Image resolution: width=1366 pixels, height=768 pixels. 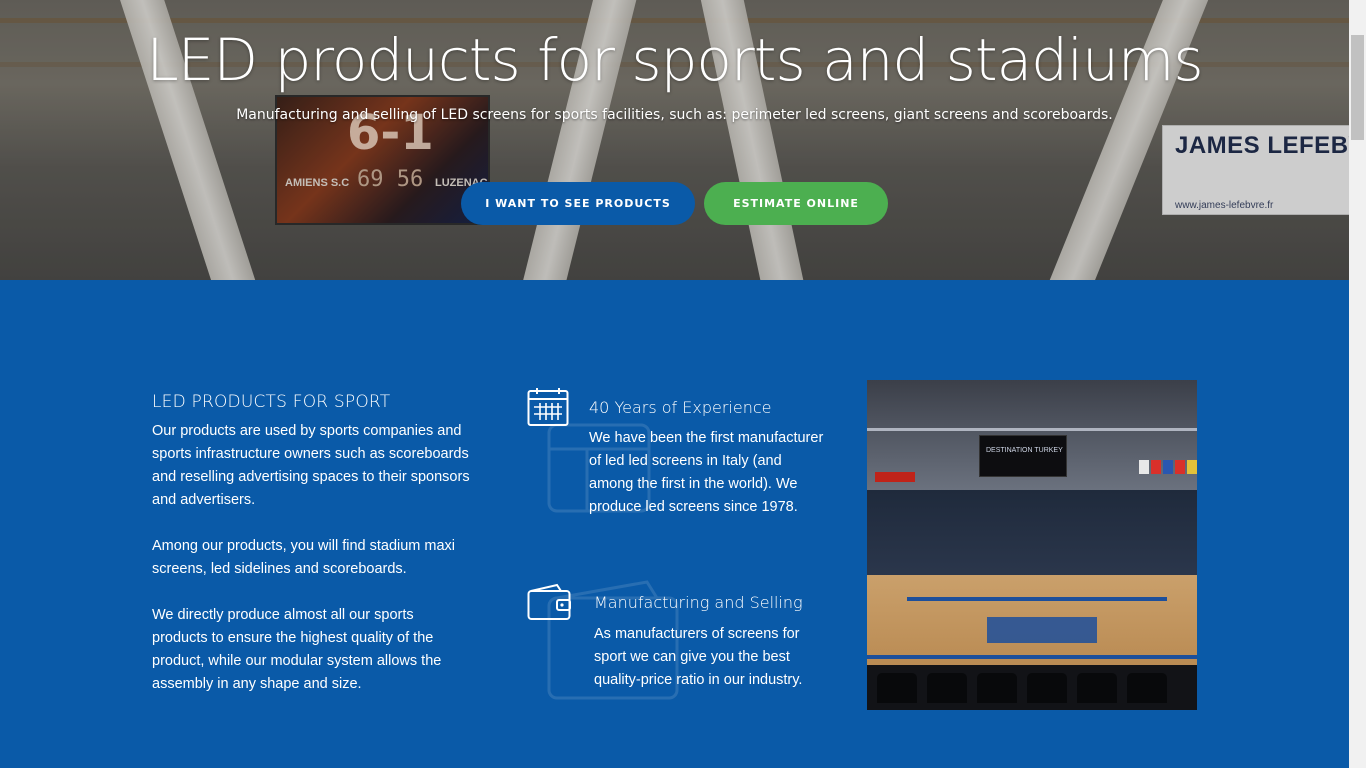 I want to click on feature-title: 40 Years of Experience, so click(x=680, y=407).